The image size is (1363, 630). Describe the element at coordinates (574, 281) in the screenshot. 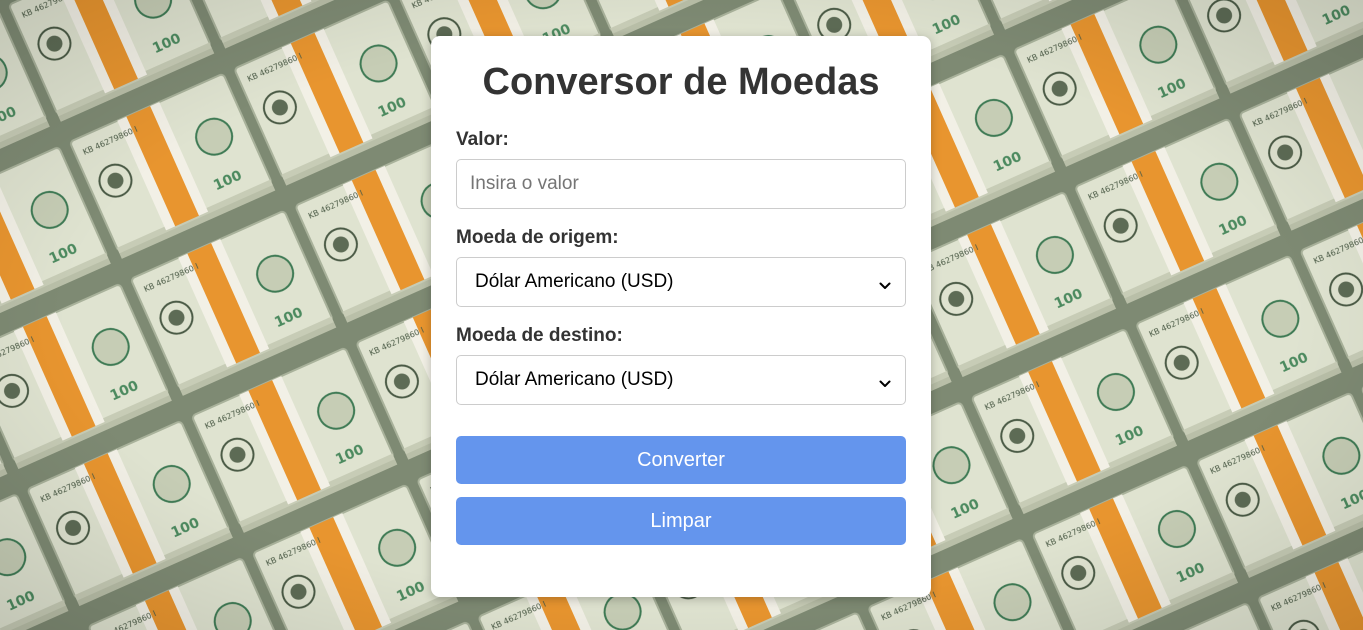

I see `from-currency-value: Dólar Americano (USD)` at that location.